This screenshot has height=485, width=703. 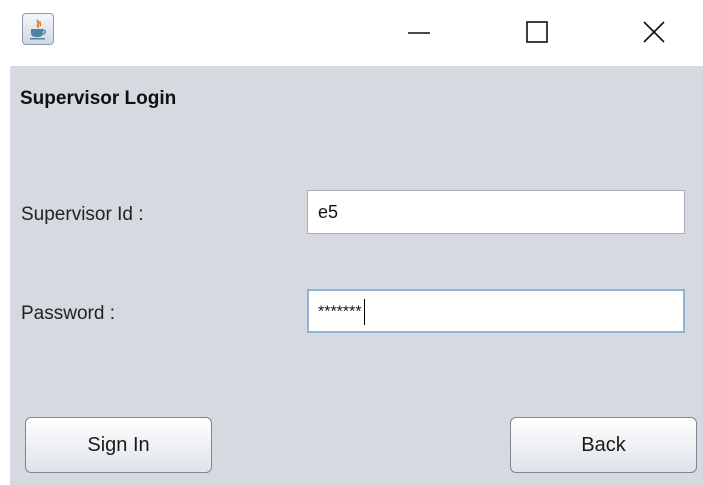 What do you see at coordinates (38, 29) in the screenshot?
I see `java-cup-icon` at bounding box center [38, 29].